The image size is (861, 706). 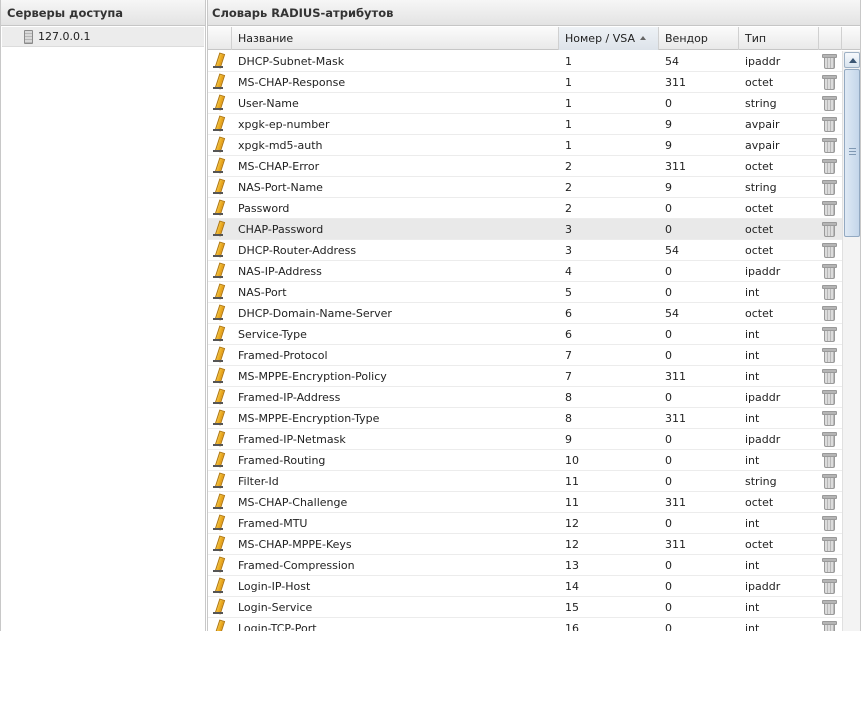 What do you see at coordinates (525, 481) in the screenshot?
I see `table-row: Filter-Id 11 0 string` at bounding box center [525, 481].